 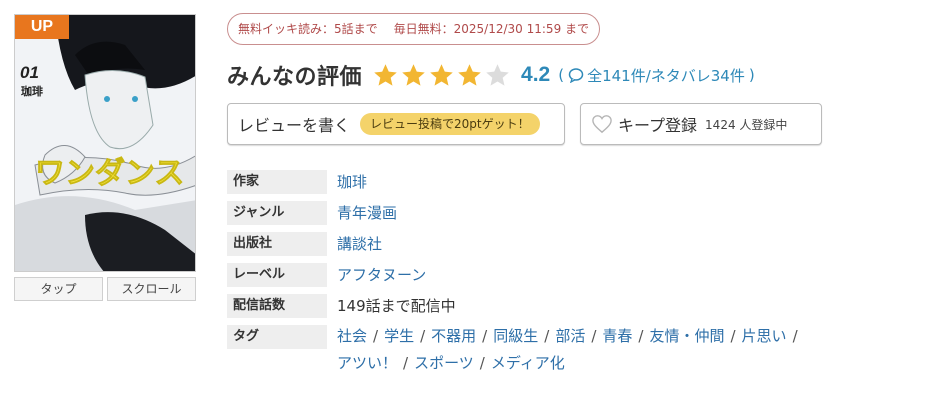 I want to click on author-label: 作家, so click(x=277, y=182).